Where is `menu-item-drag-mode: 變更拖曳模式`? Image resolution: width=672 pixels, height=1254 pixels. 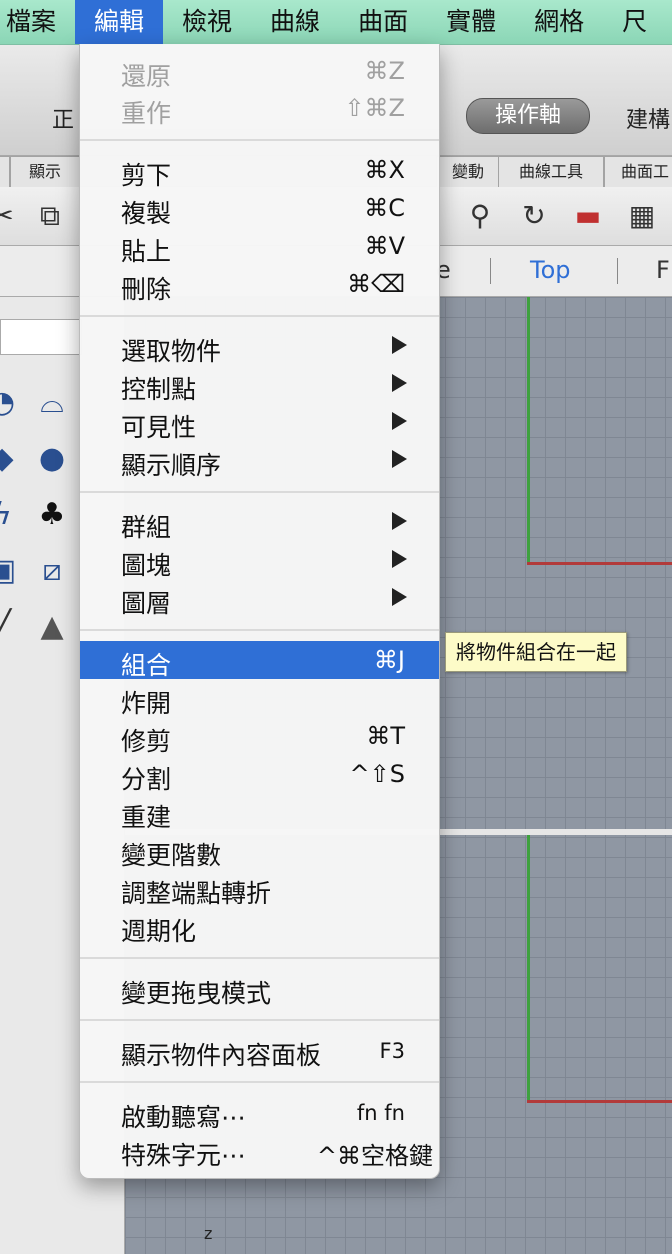
menu-item-drag-mode: 變更拖曳模式 is located at coordinates (259, 988).